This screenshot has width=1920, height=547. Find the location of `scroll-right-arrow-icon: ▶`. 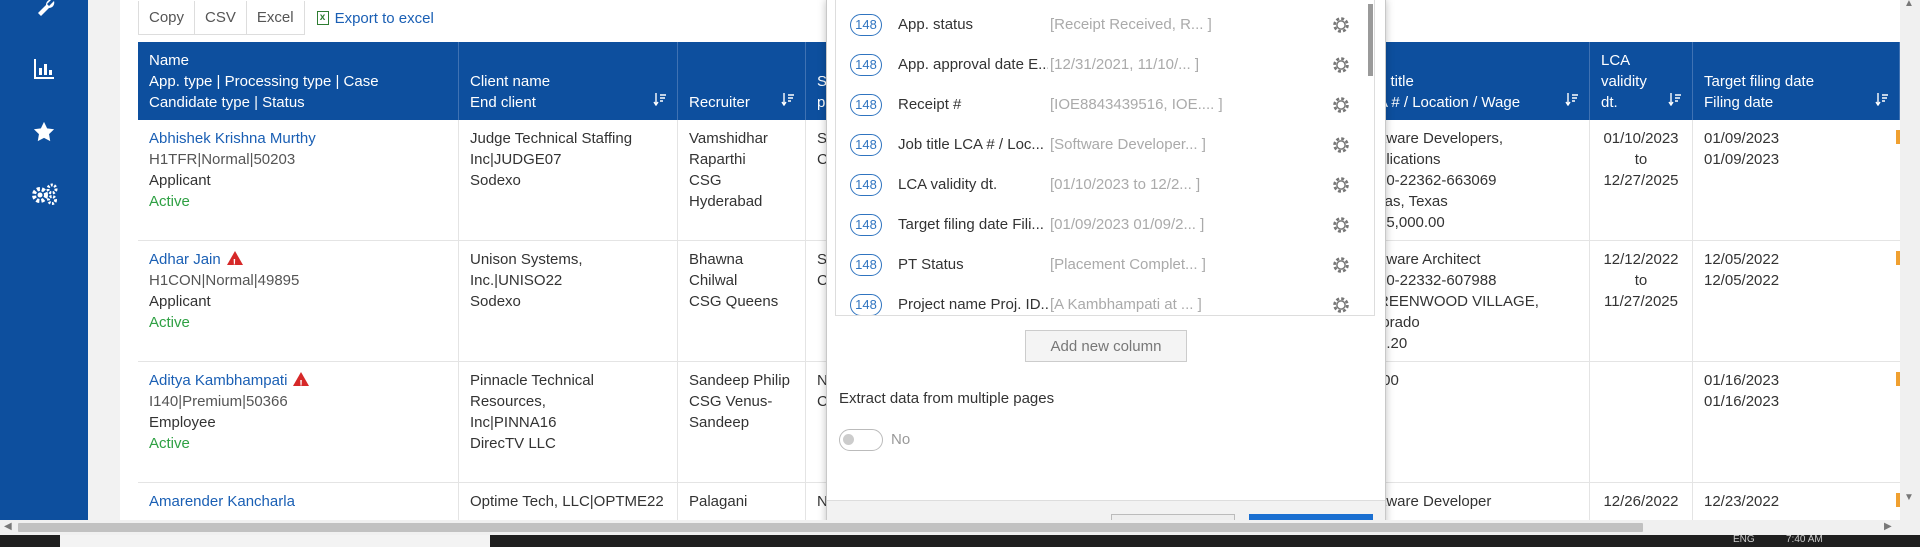

scroll-right-arrow-icon: ▶ is located at coordinates (1888, 526).